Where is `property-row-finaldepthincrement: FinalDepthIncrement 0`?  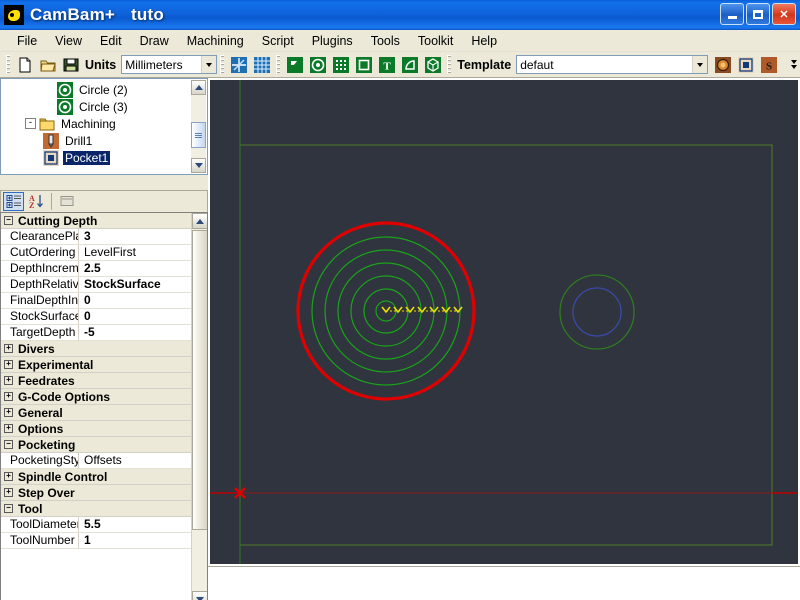 property-row-finaldepthincrement: FinalDepthIncrement 0 is located at coordinates (104, 301).